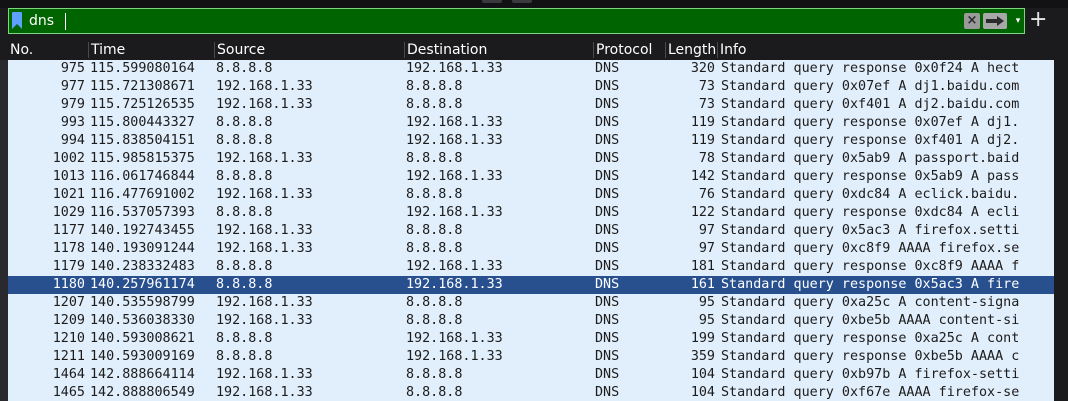 The width and height of the screenshot is (1068, 401). What do you see at coordinates (48, 50) in the screenshot?
I see `column-header-no: No.` at bounding box center [48, 50].